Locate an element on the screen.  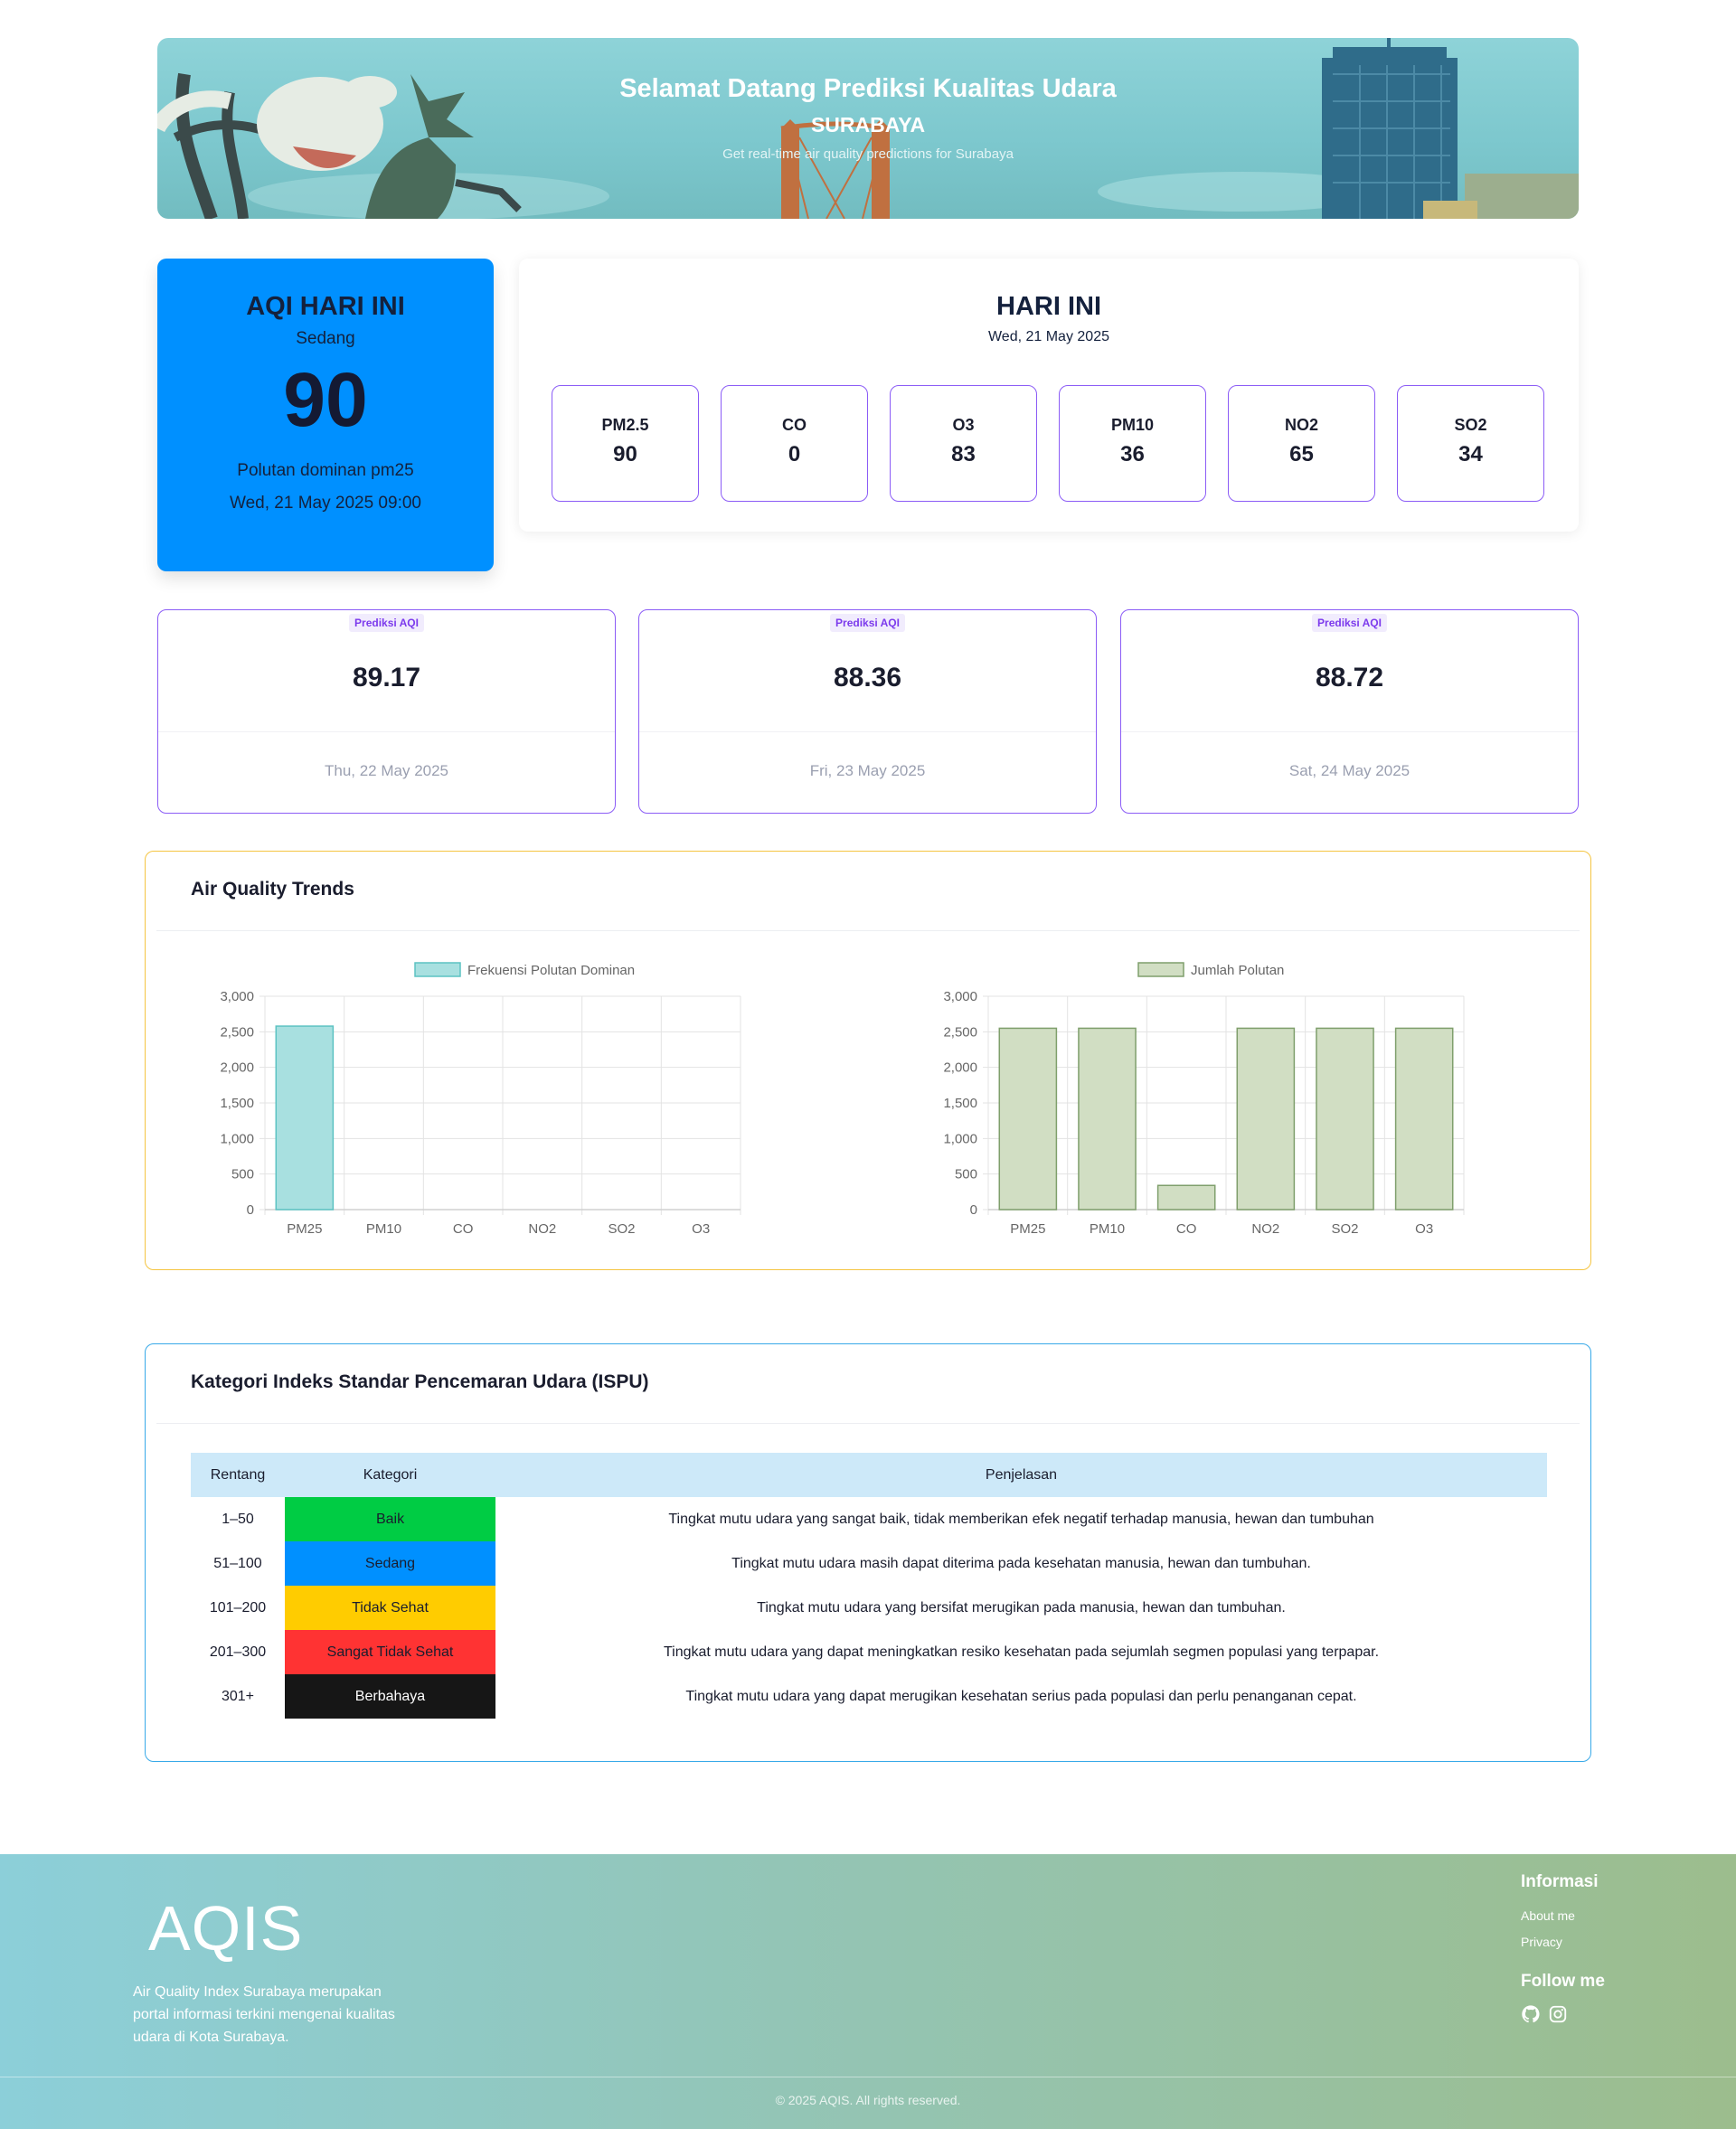
aqi-category: Sedang is located at coordinates (326, 338).